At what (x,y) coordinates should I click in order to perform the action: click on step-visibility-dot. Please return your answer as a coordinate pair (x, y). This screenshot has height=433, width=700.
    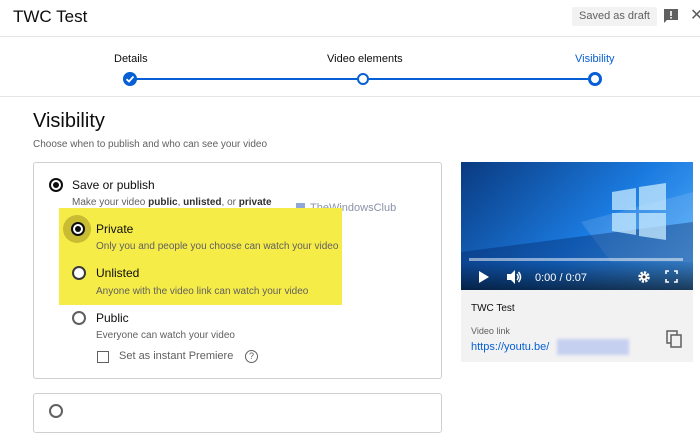
    Looking at the image, I should click on (595, 79).